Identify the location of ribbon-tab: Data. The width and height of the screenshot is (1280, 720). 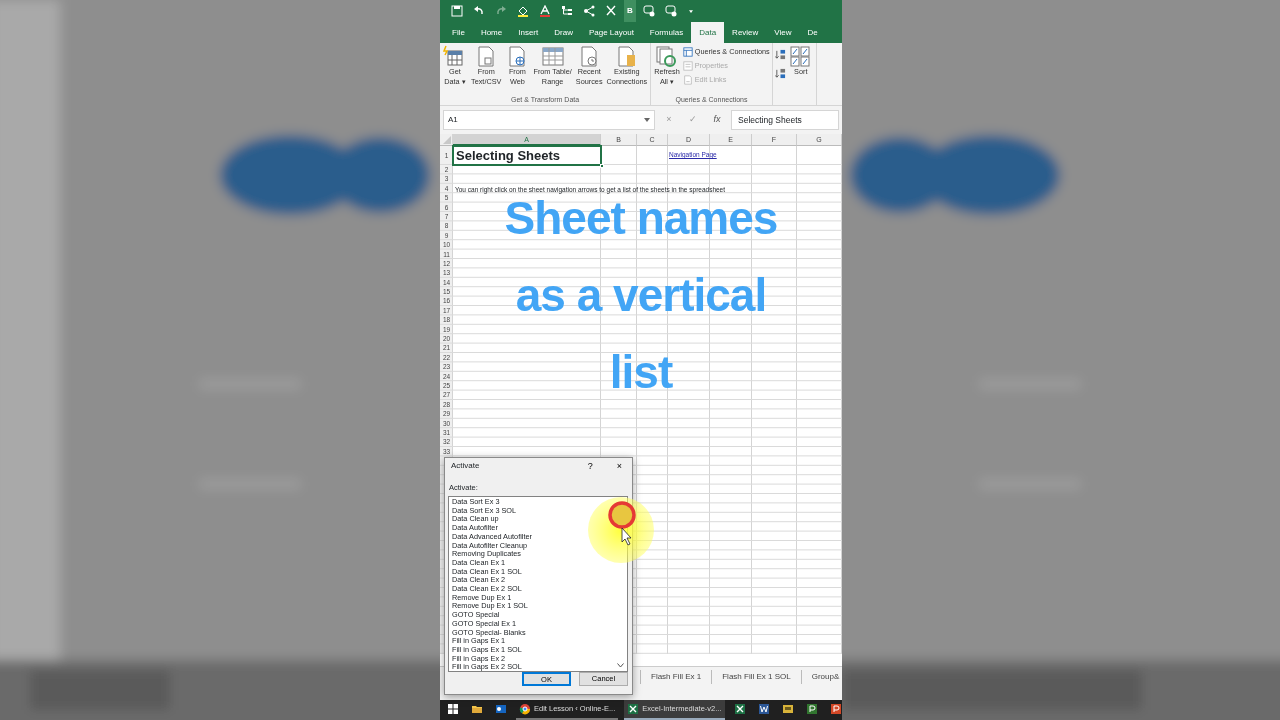
(708, 32).